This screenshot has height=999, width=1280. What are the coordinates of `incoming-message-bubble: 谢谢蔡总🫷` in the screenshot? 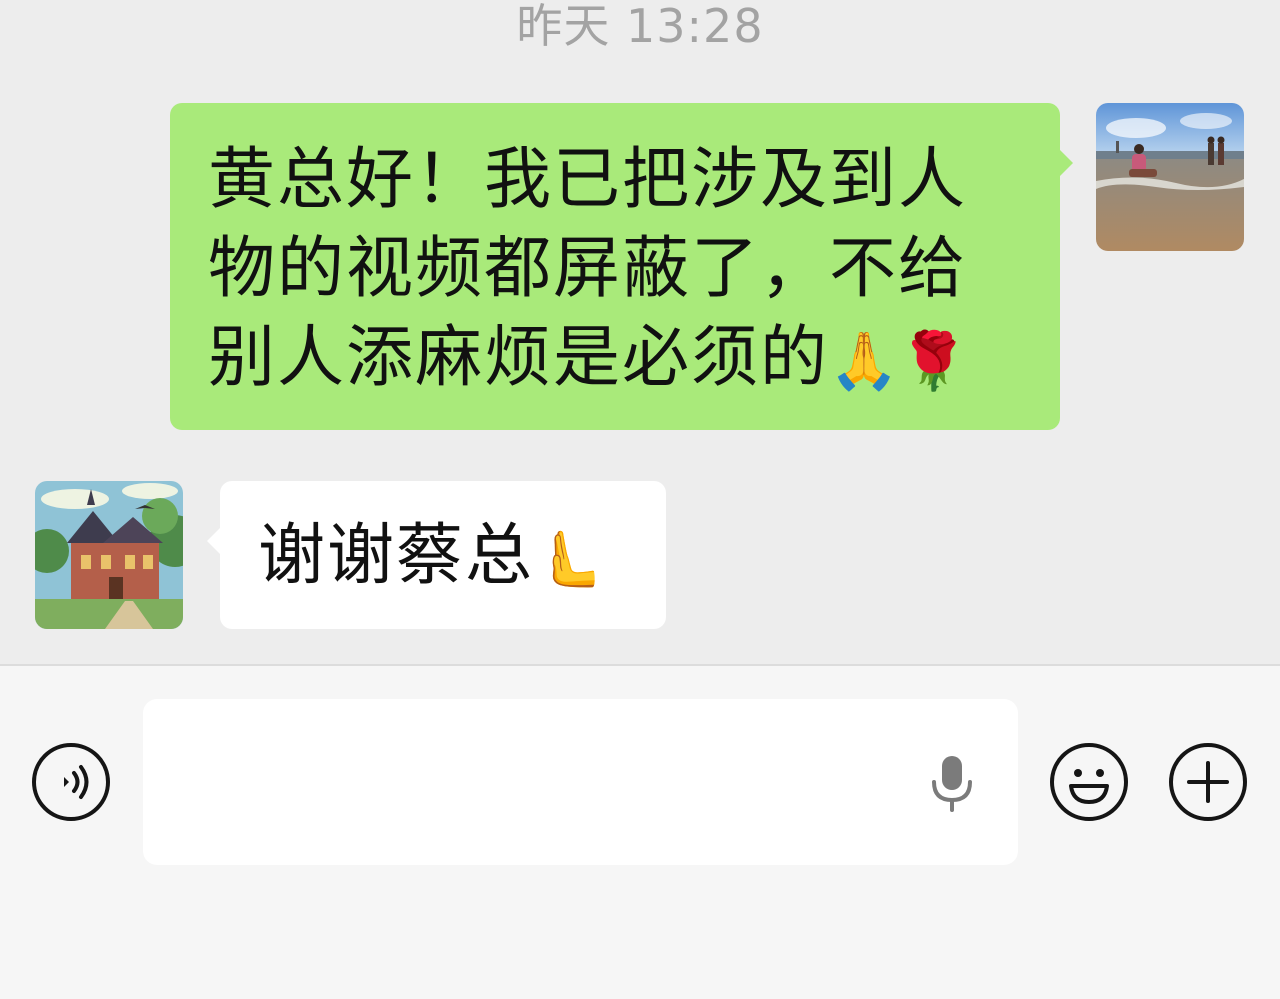 It's located at (436, 555).